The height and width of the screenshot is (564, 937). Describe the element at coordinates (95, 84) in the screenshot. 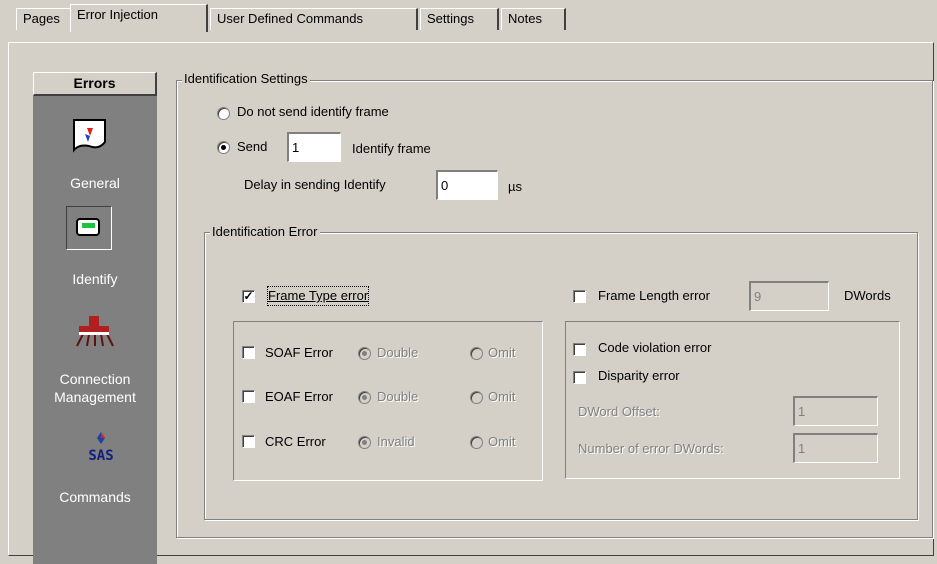

I see `sidebar-header-errors: Errors` at that location.